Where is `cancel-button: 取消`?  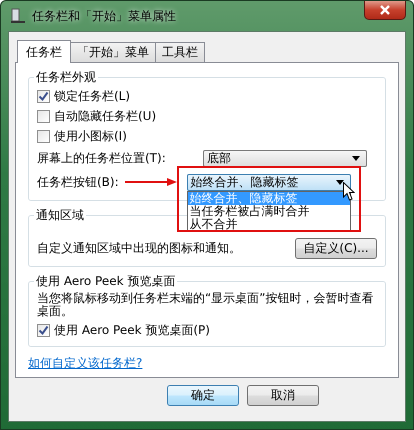
cancel-button: 取消 is located at coordinates (283, 395).